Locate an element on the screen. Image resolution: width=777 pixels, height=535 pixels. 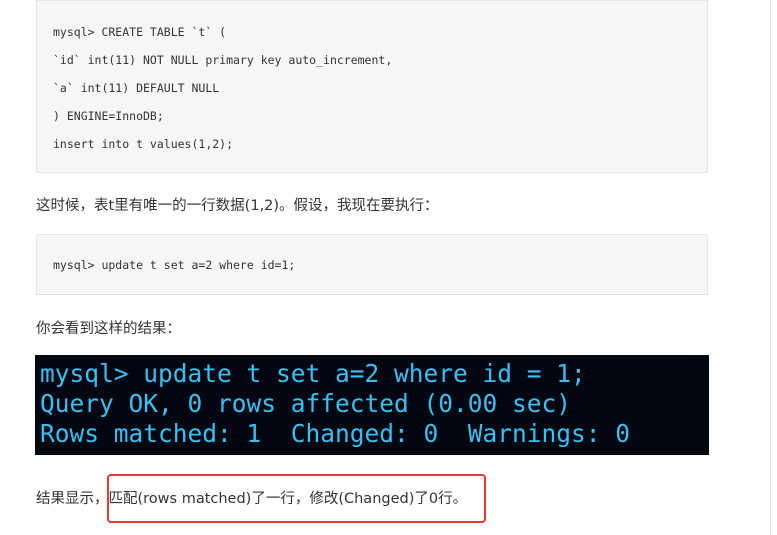
code-line: insert into t values(1,2); is located at coordinates (143, 144).